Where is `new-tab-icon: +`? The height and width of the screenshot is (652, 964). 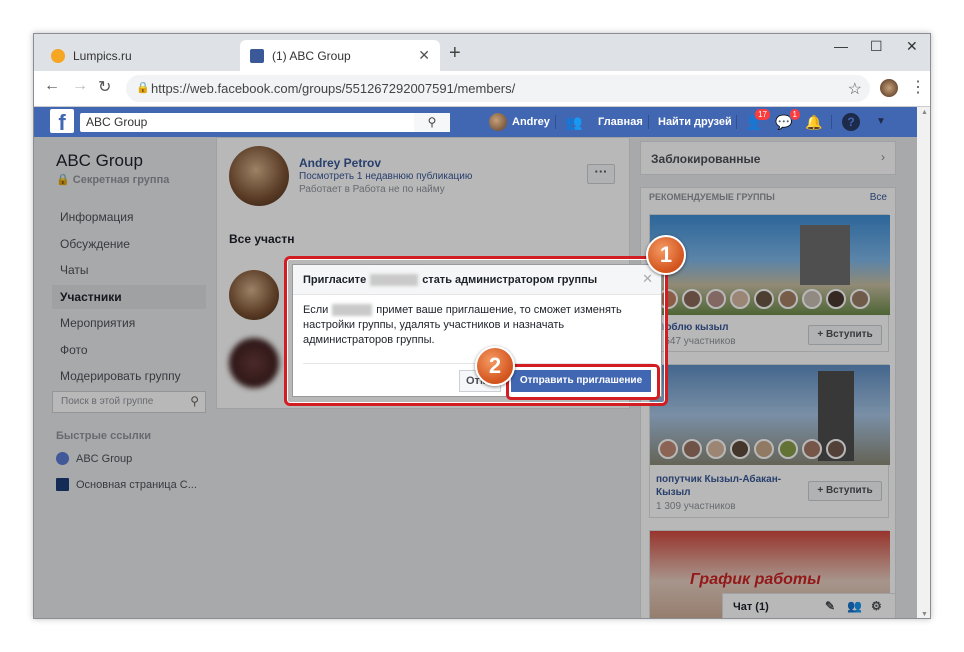 new-tab-icon: + is located at coordinates (455, 53).